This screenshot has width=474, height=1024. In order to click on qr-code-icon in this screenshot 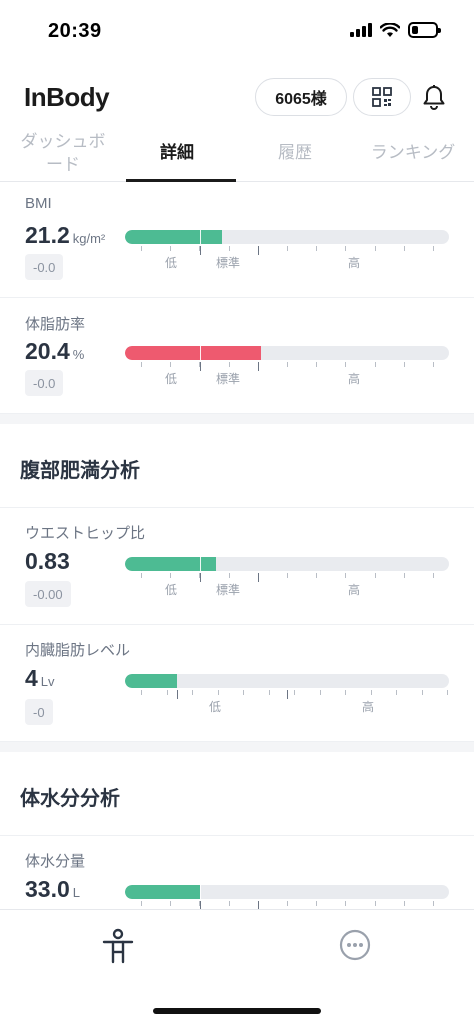, I will do `click(382, 97)`.